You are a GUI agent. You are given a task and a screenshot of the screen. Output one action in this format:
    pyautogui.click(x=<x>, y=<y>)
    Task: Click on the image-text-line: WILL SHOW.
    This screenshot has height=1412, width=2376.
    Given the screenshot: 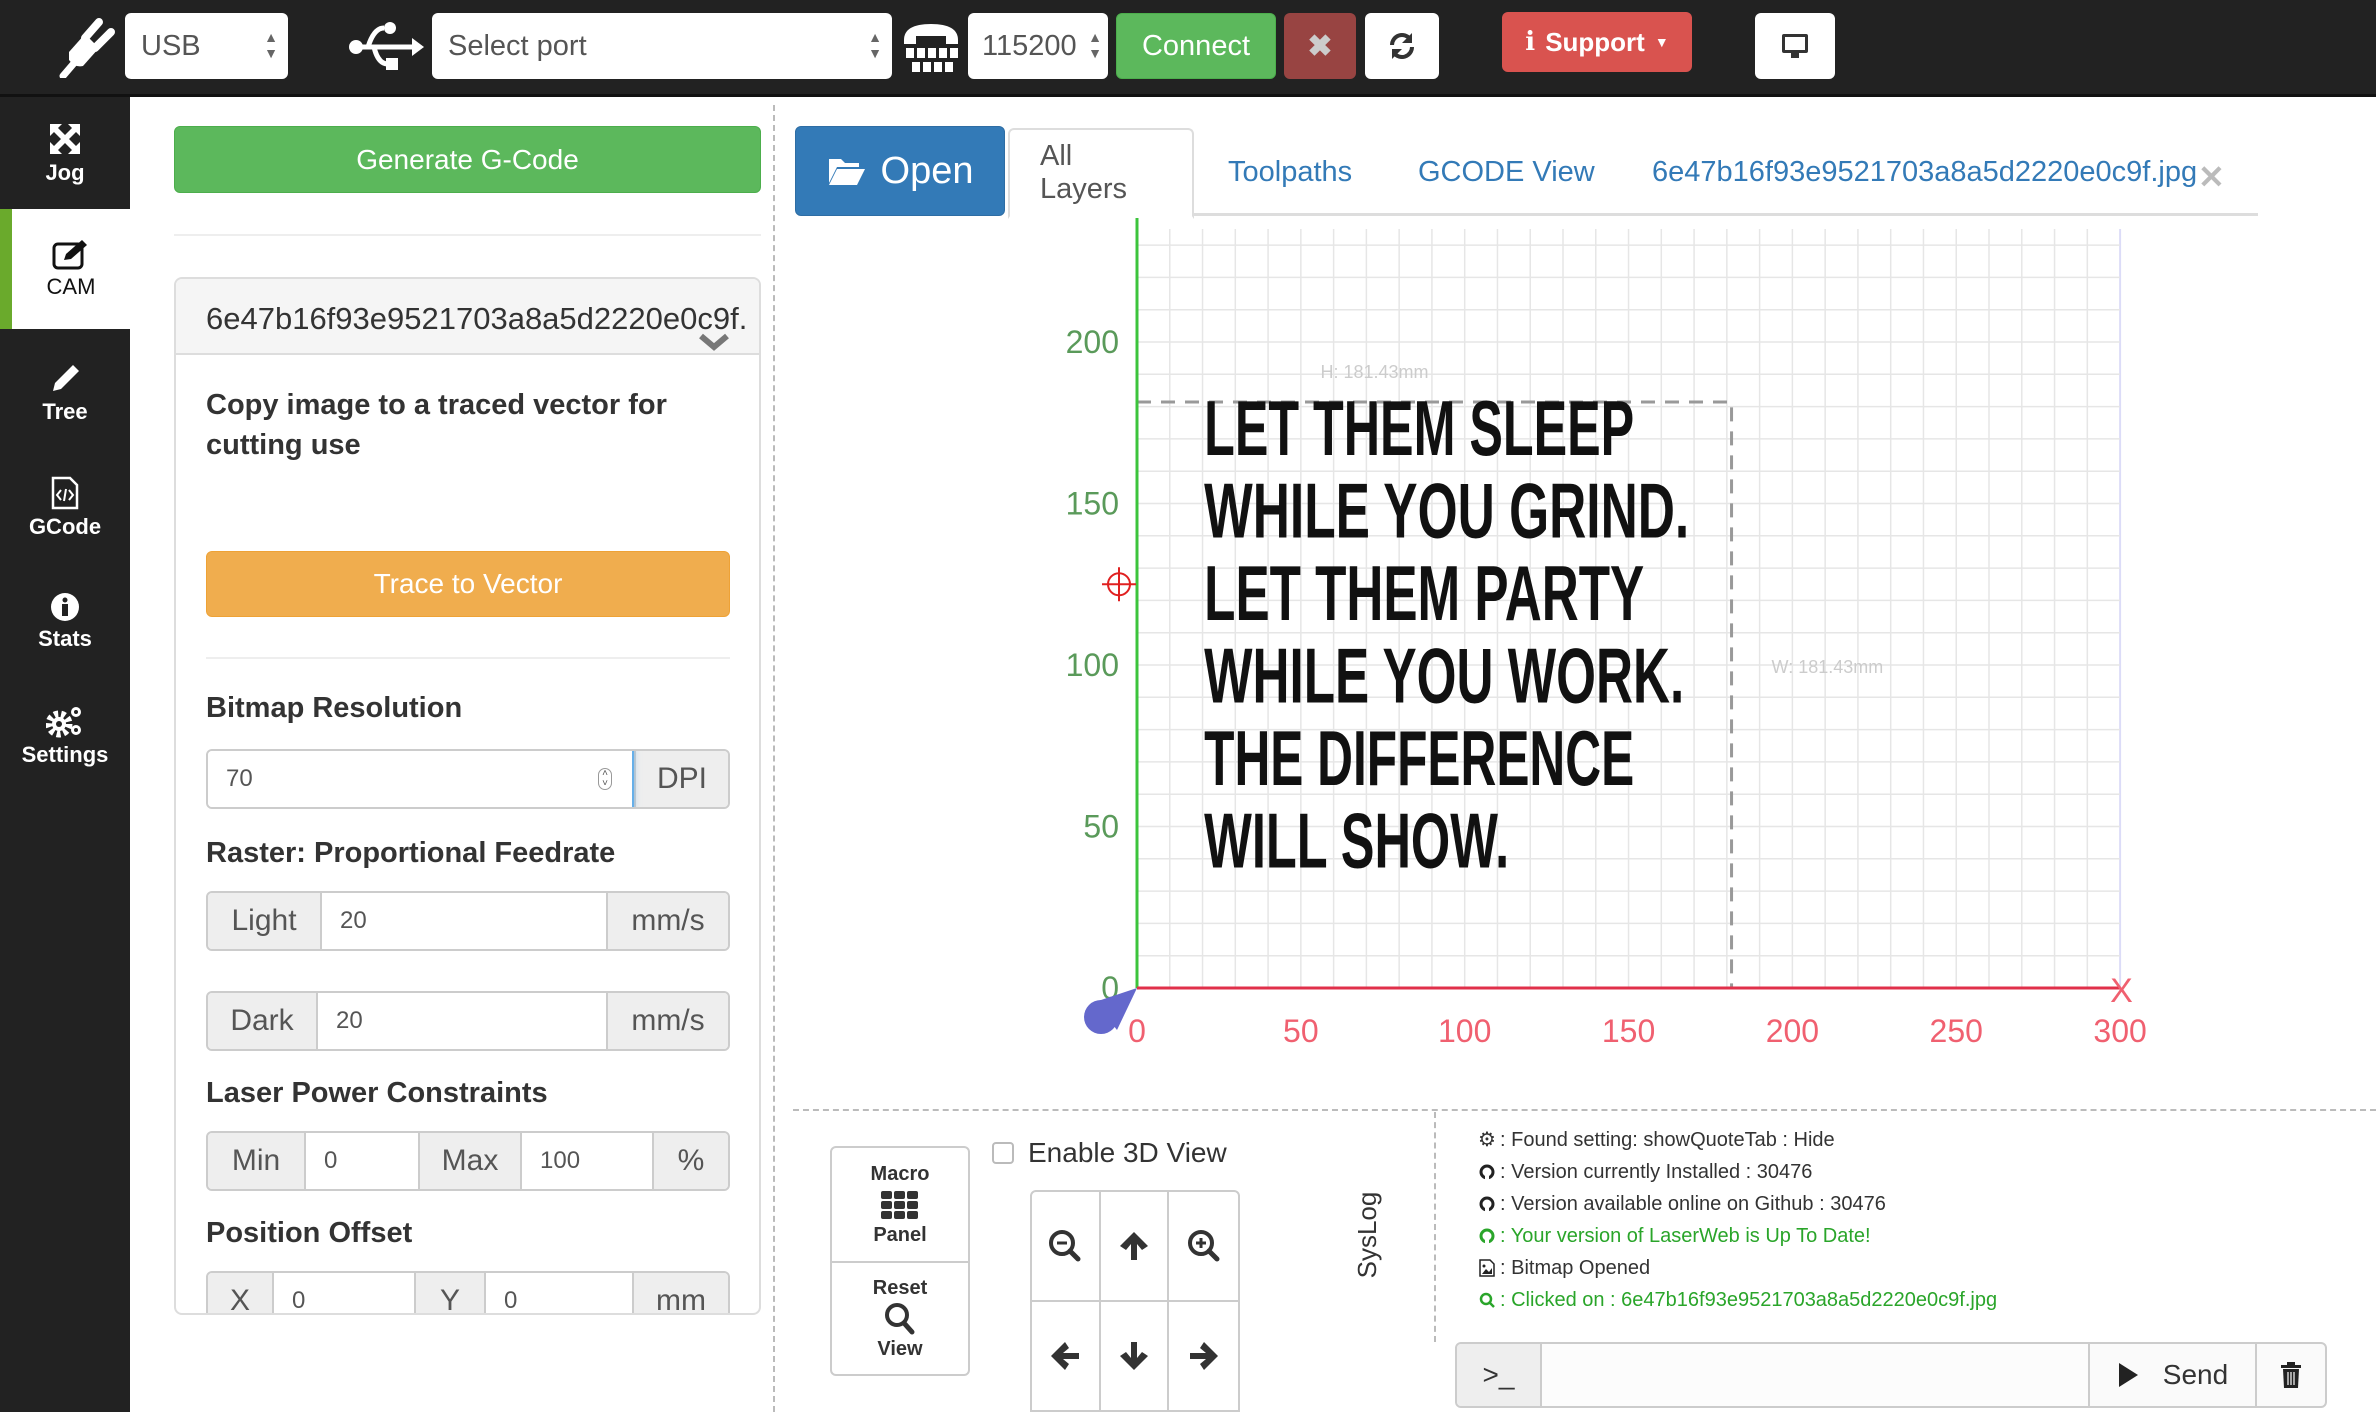 What is the action you would take?
    pyautogui.click(x=1356, y=841)
    